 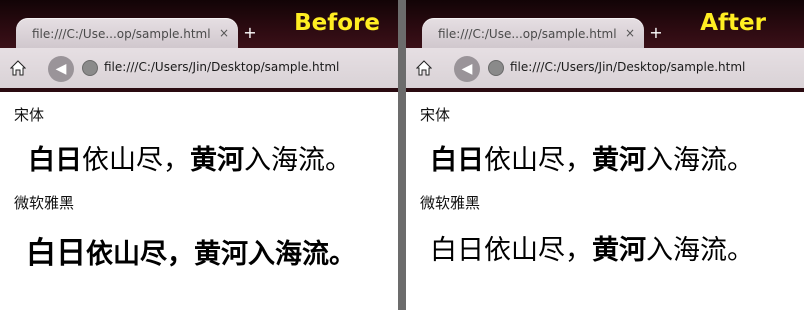 What do you see at coordinates (337, 23) in the screenshot?
I see `panel-label-before: Before` at bounding box center [337, 23].